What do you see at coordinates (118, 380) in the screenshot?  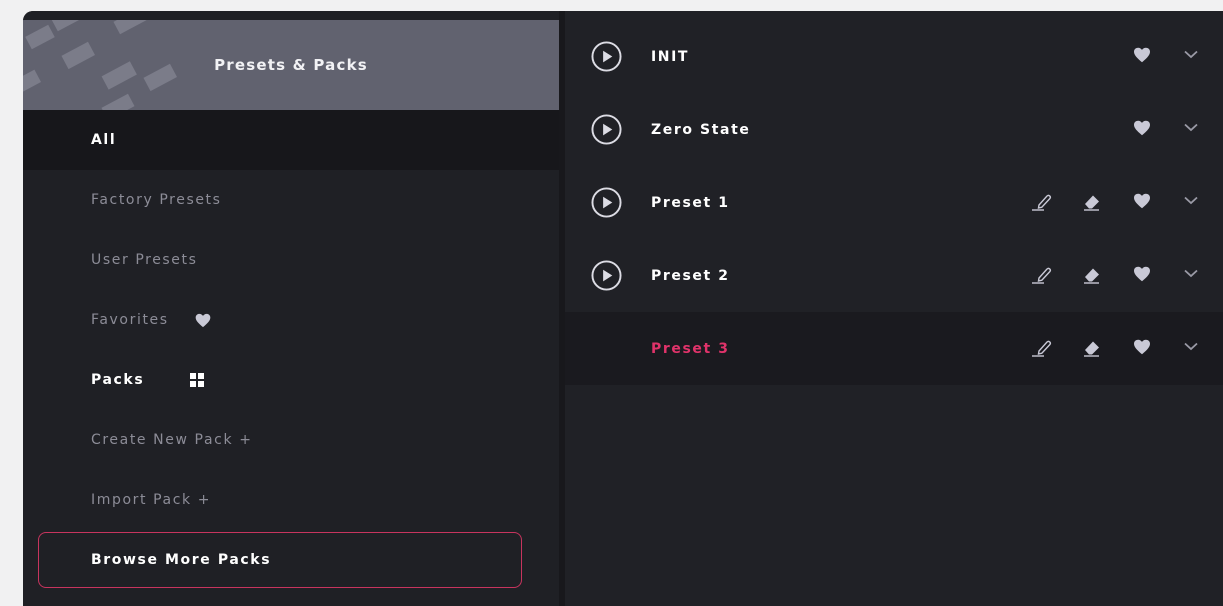 I see `sidebar-item-label: Packs` at bounding box center [118, 380].